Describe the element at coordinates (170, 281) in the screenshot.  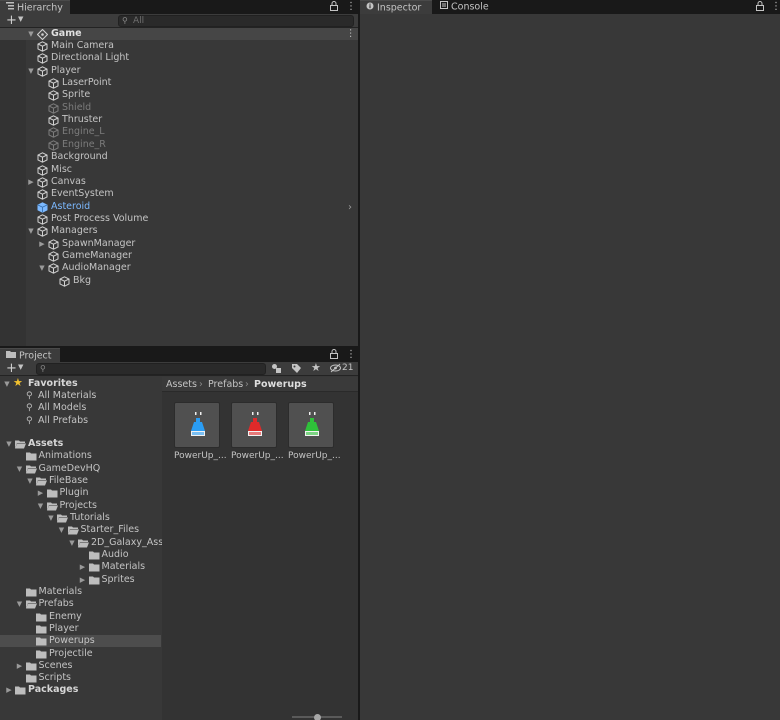
I see `hierarchy-item: Bkg` at that location.